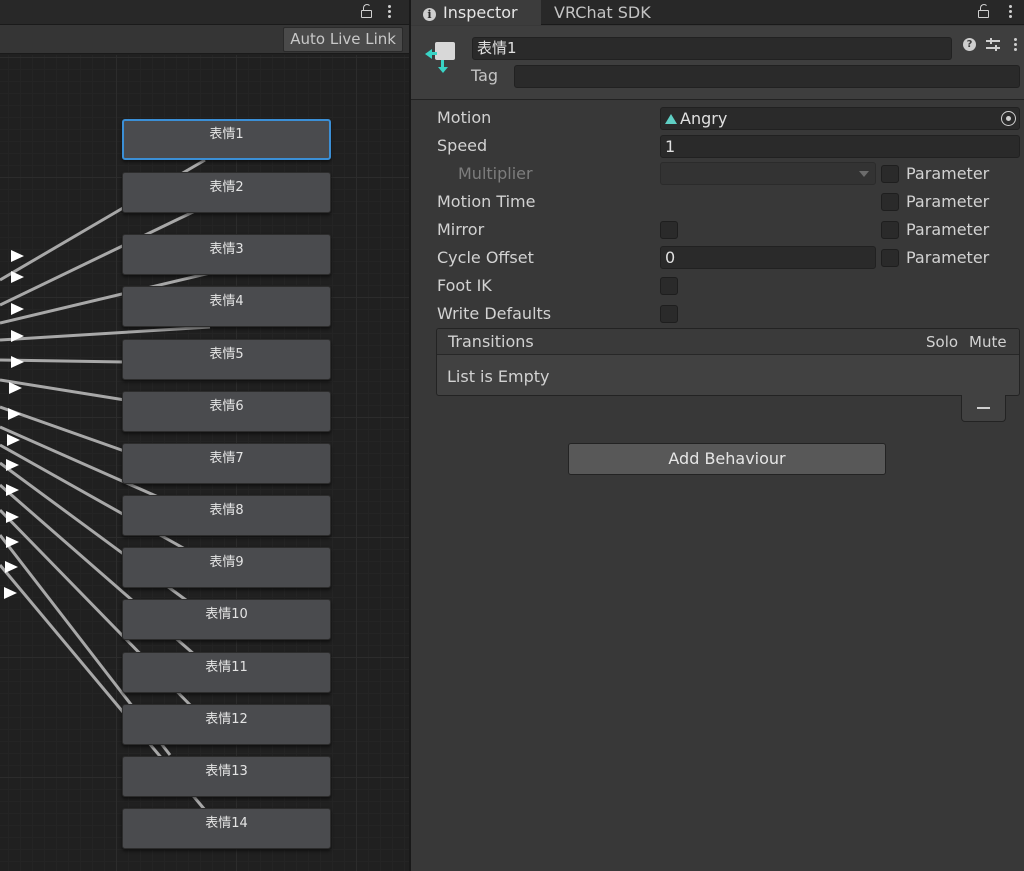 The height and width of the screenshot is (871, 1024). I want to click on multiplier-label: Multiplier, so click(495, 173).